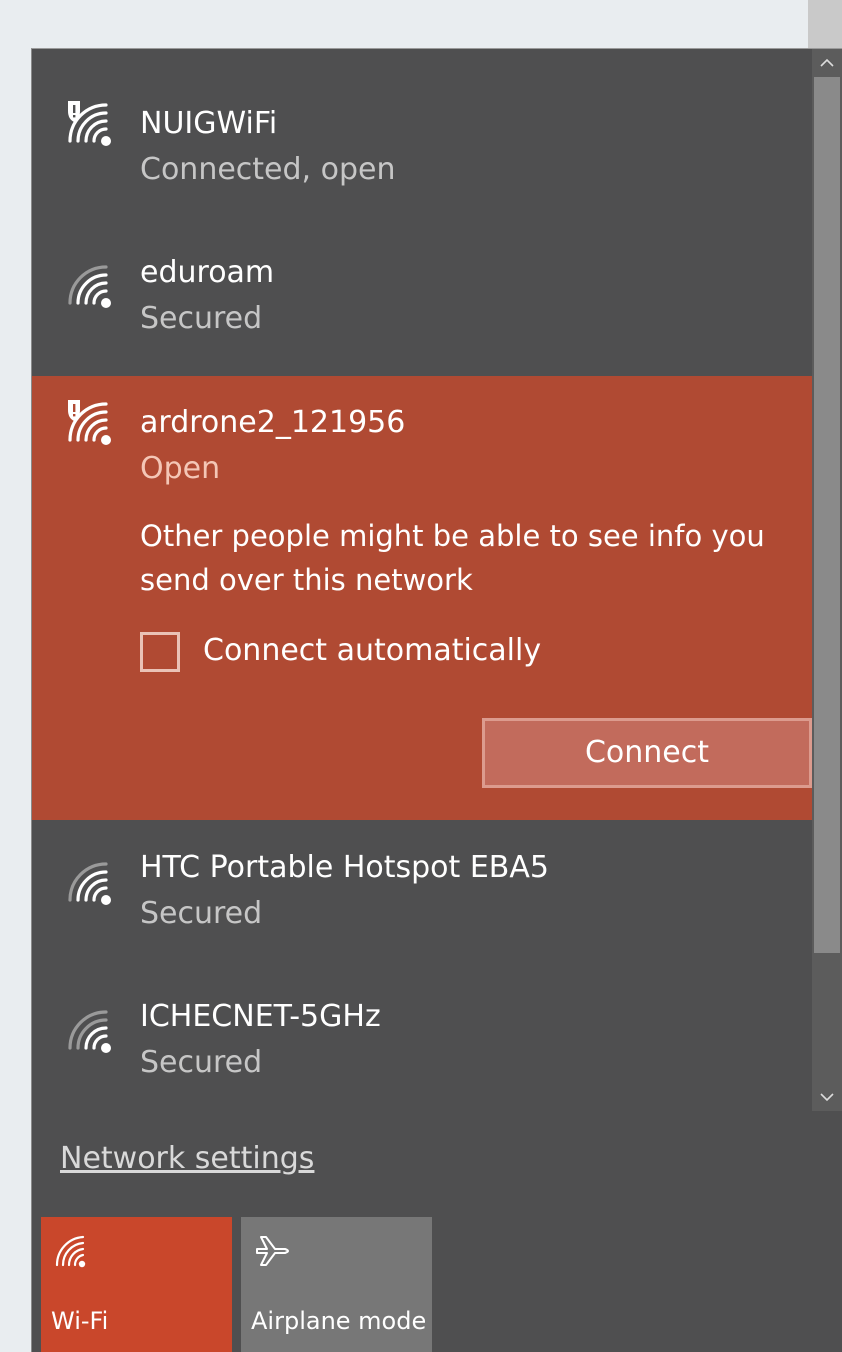 The width and height of the screenshot is (842, 1352). I want to click on background-scrollbar, so click(825, 25).